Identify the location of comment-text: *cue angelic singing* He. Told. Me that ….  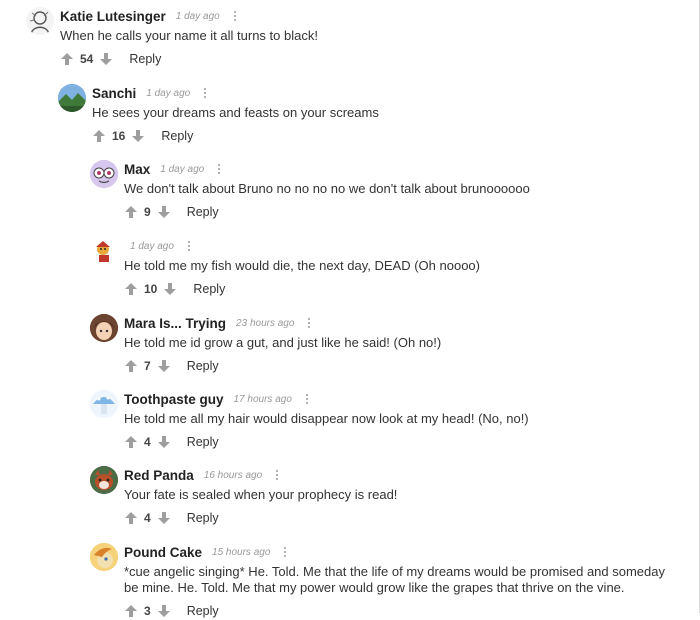
(394, 579).